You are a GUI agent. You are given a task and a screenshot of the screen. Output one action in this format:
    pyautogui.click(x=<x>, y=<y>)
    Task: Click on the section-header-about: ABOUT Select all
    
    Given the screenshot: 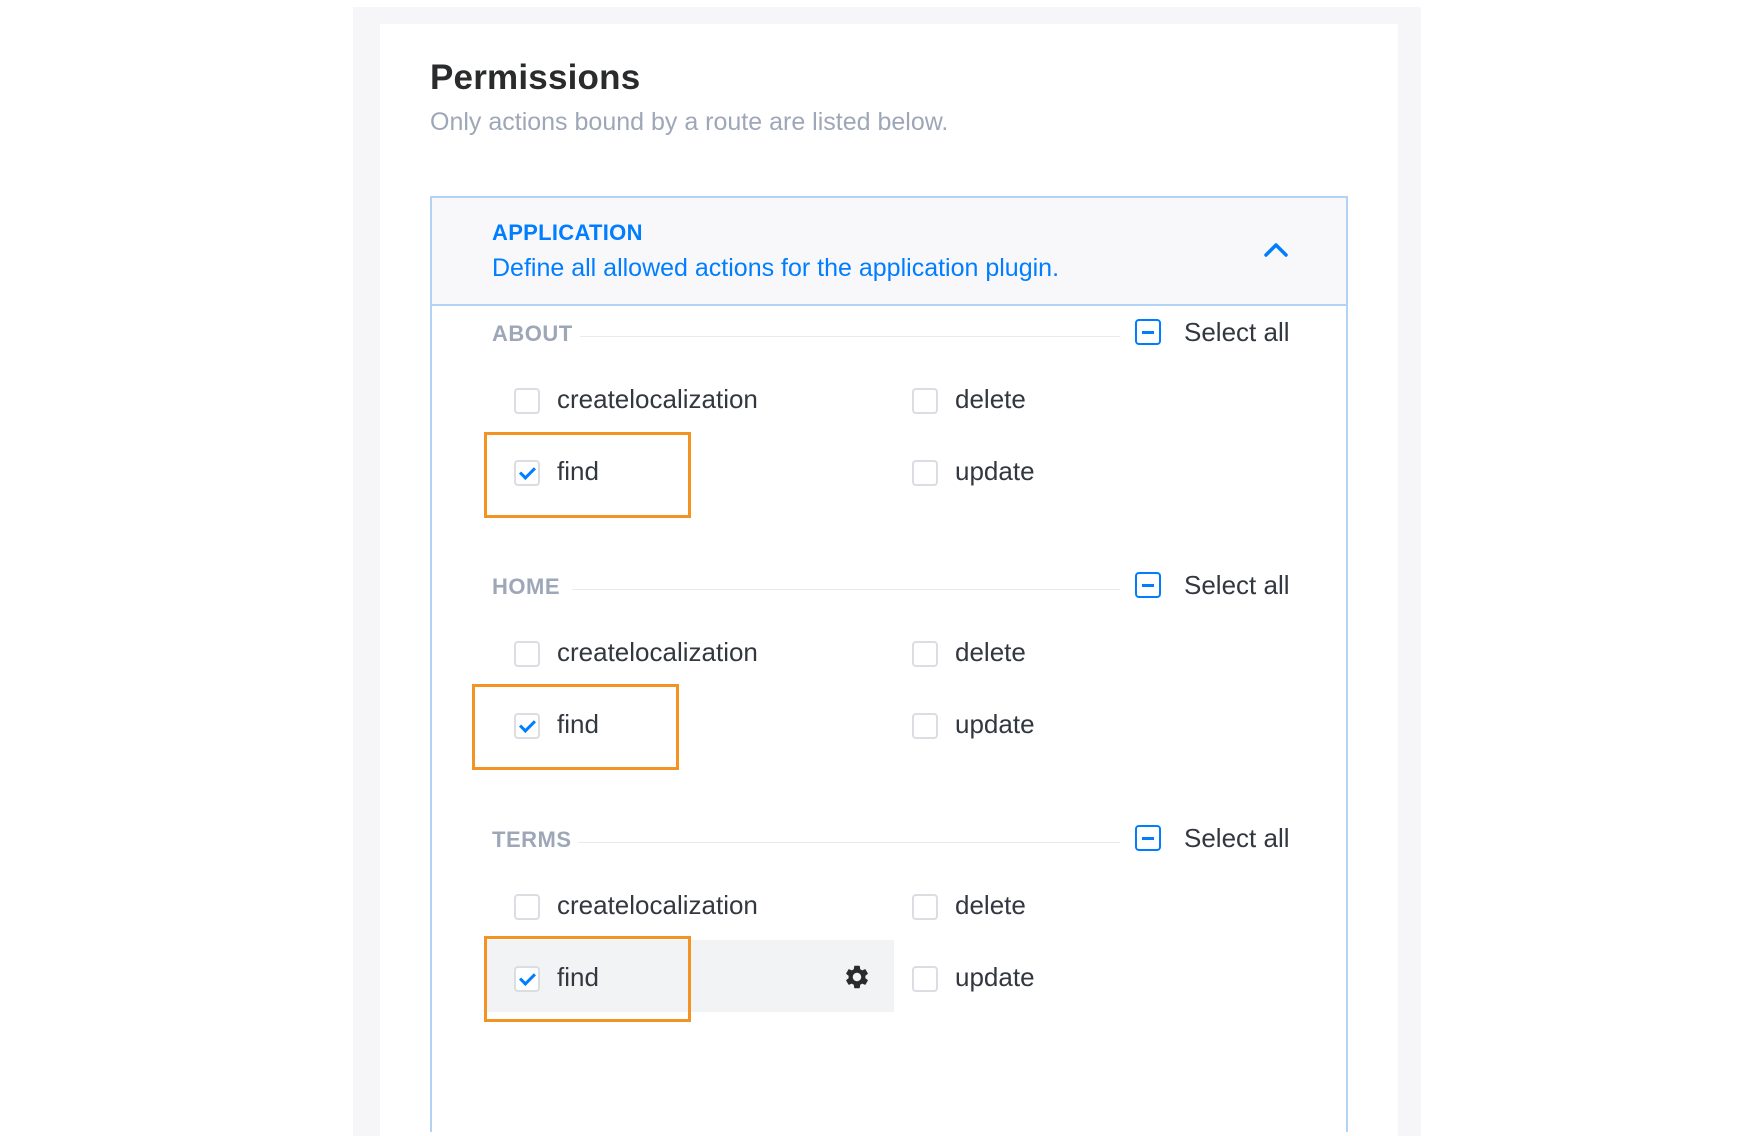 What is the action you would take?
    pyautogui.click(x=892, y=334)
    